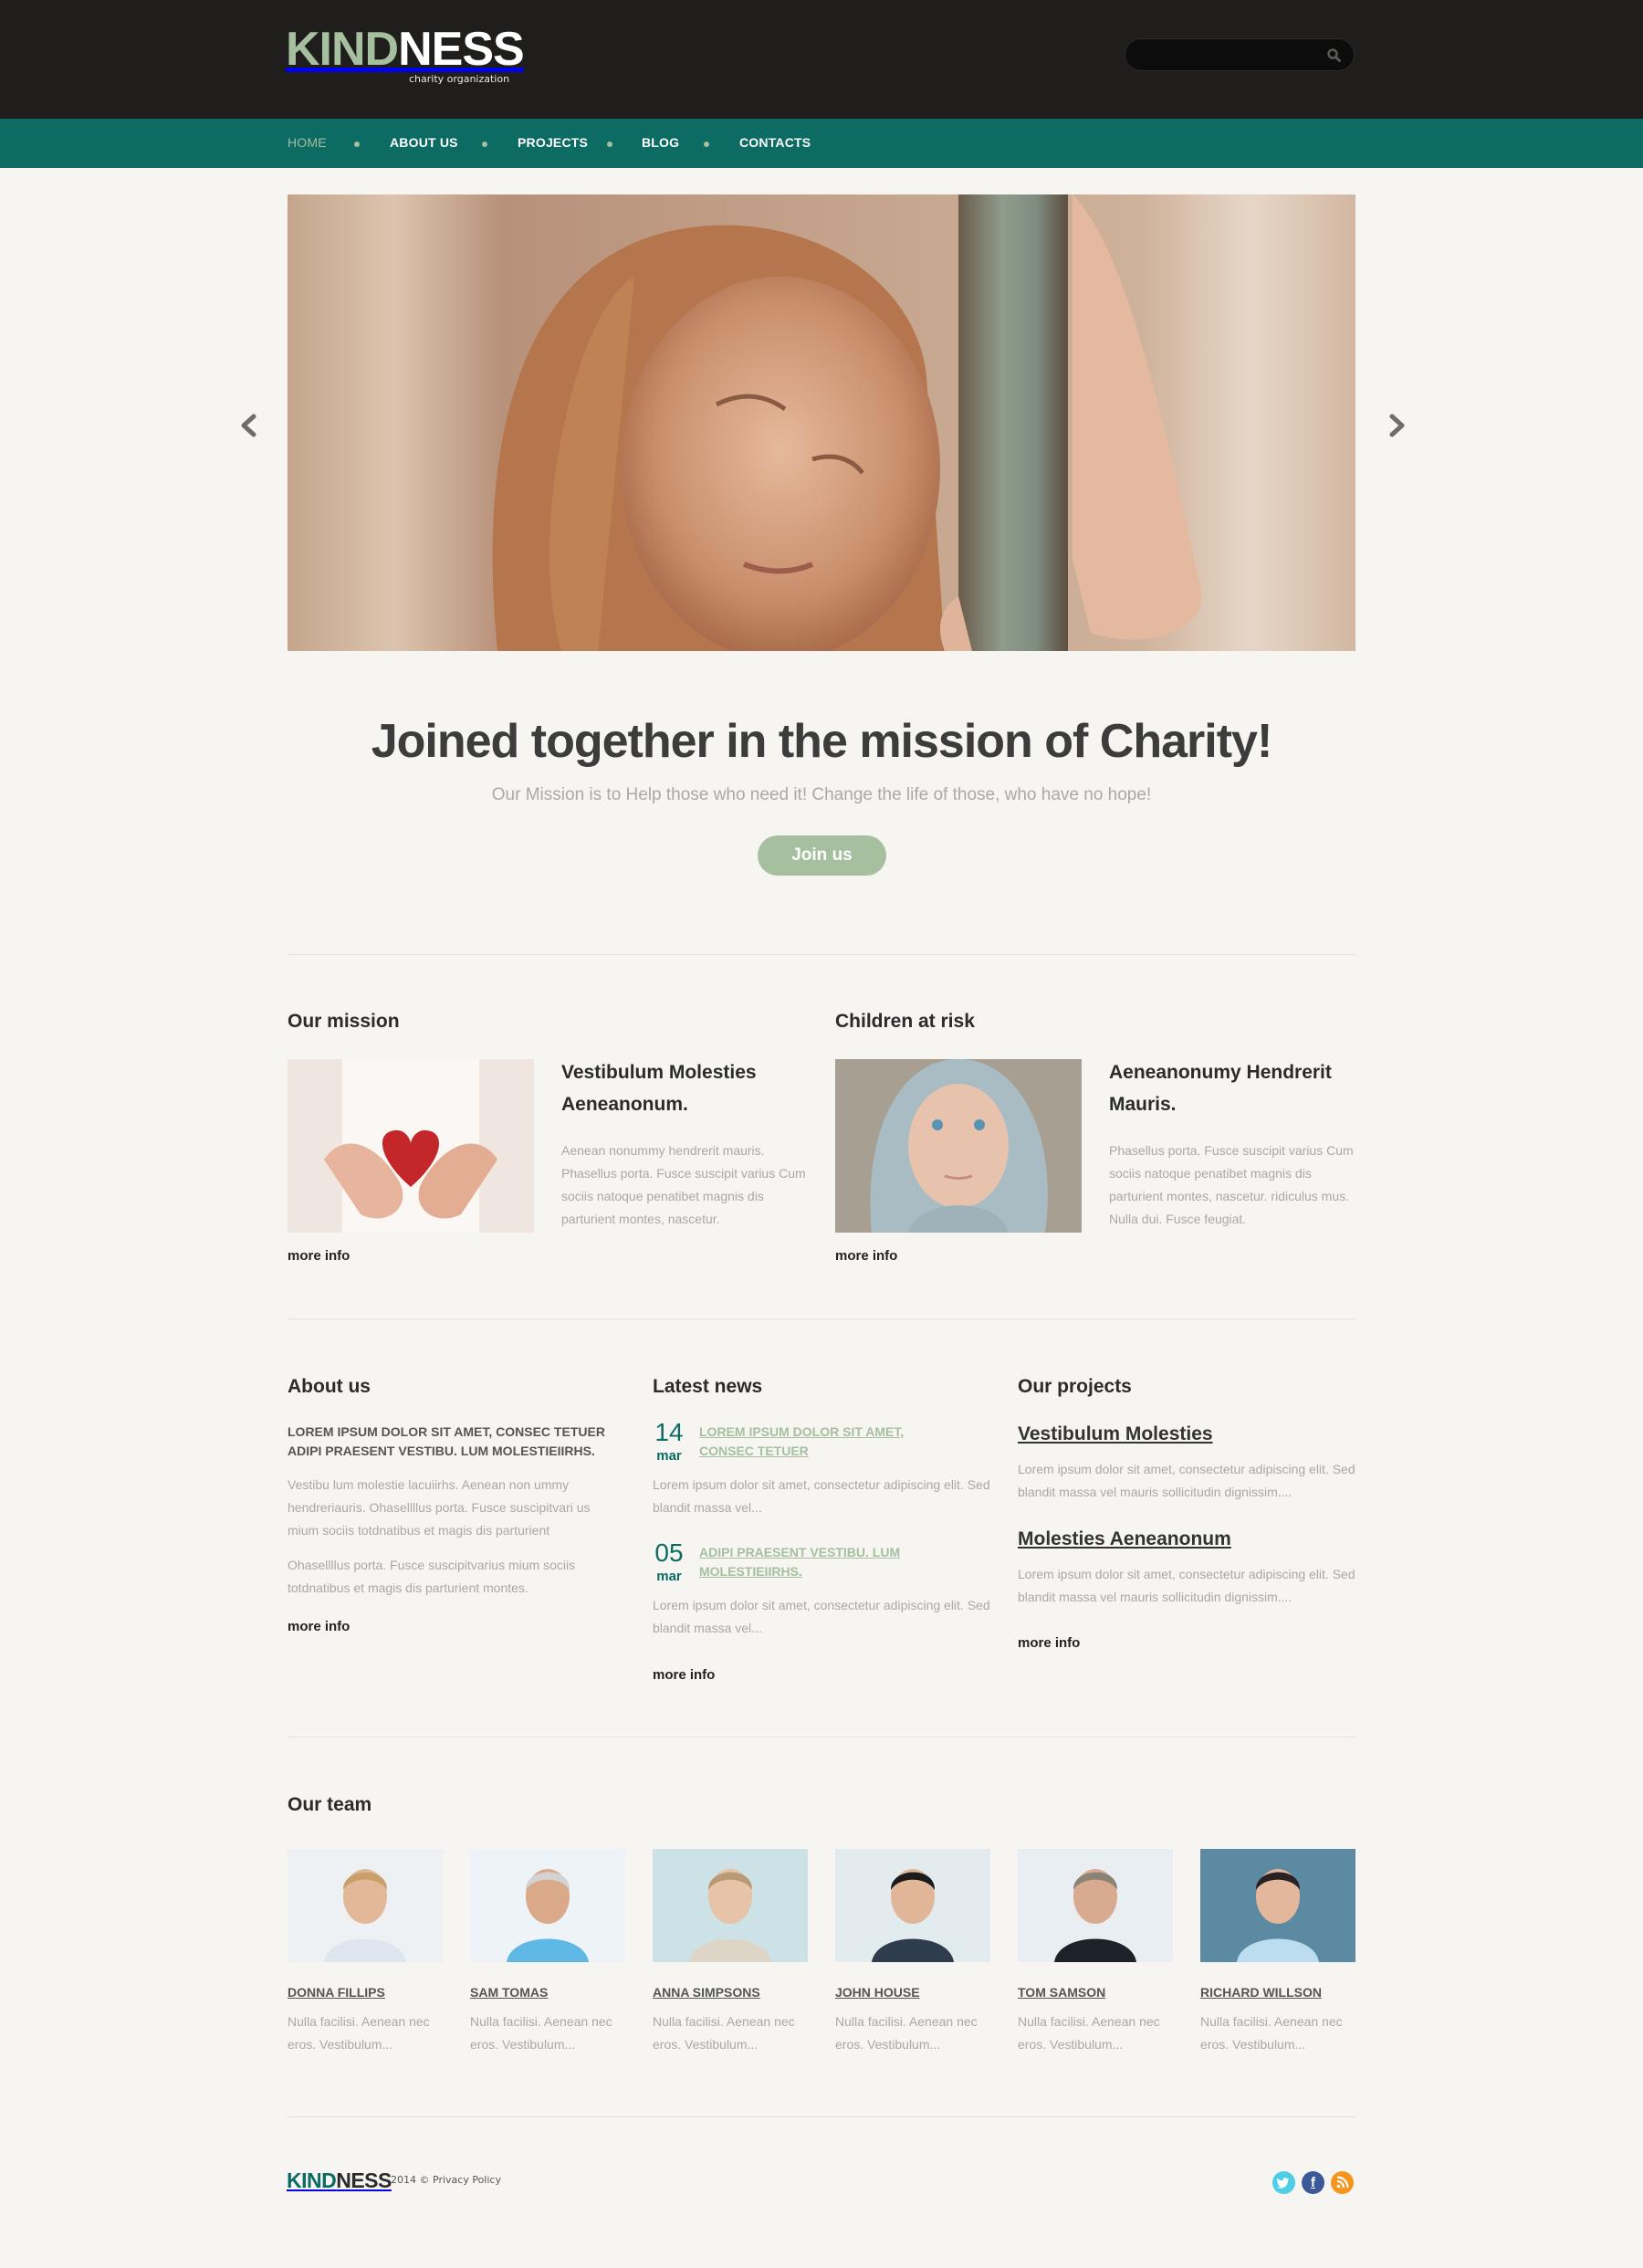 The height and width of the screenshot is (2268, 1643). Describe the element at coordinates (1334, 55) in the screenshot. I see `search-icon` at that location.